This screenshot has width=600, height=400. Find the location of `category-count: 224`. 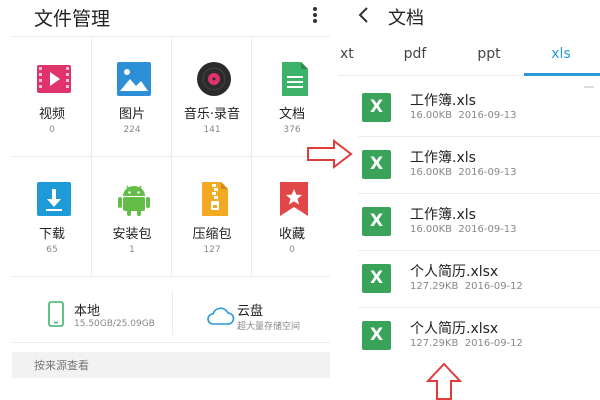

category-count: 224 is located at coordinates (132, 130).